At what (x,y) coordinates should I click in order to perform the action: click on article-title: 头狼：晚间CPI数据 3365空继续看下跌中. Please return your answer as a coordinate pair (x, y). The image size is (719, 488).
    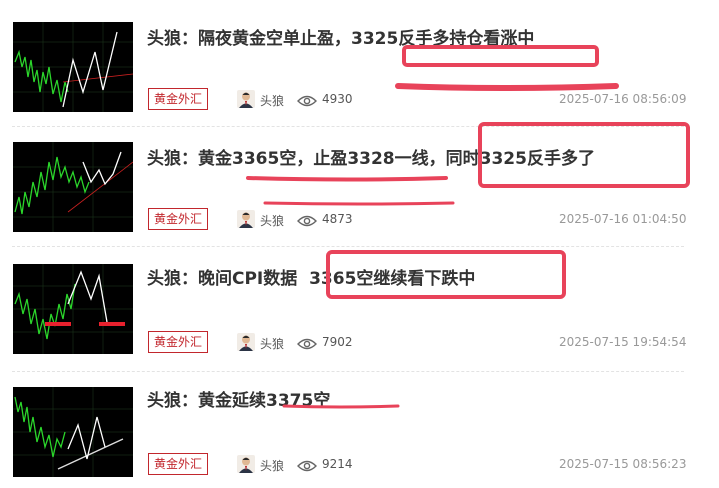
    Looking at the image, I should click on (311, 276).